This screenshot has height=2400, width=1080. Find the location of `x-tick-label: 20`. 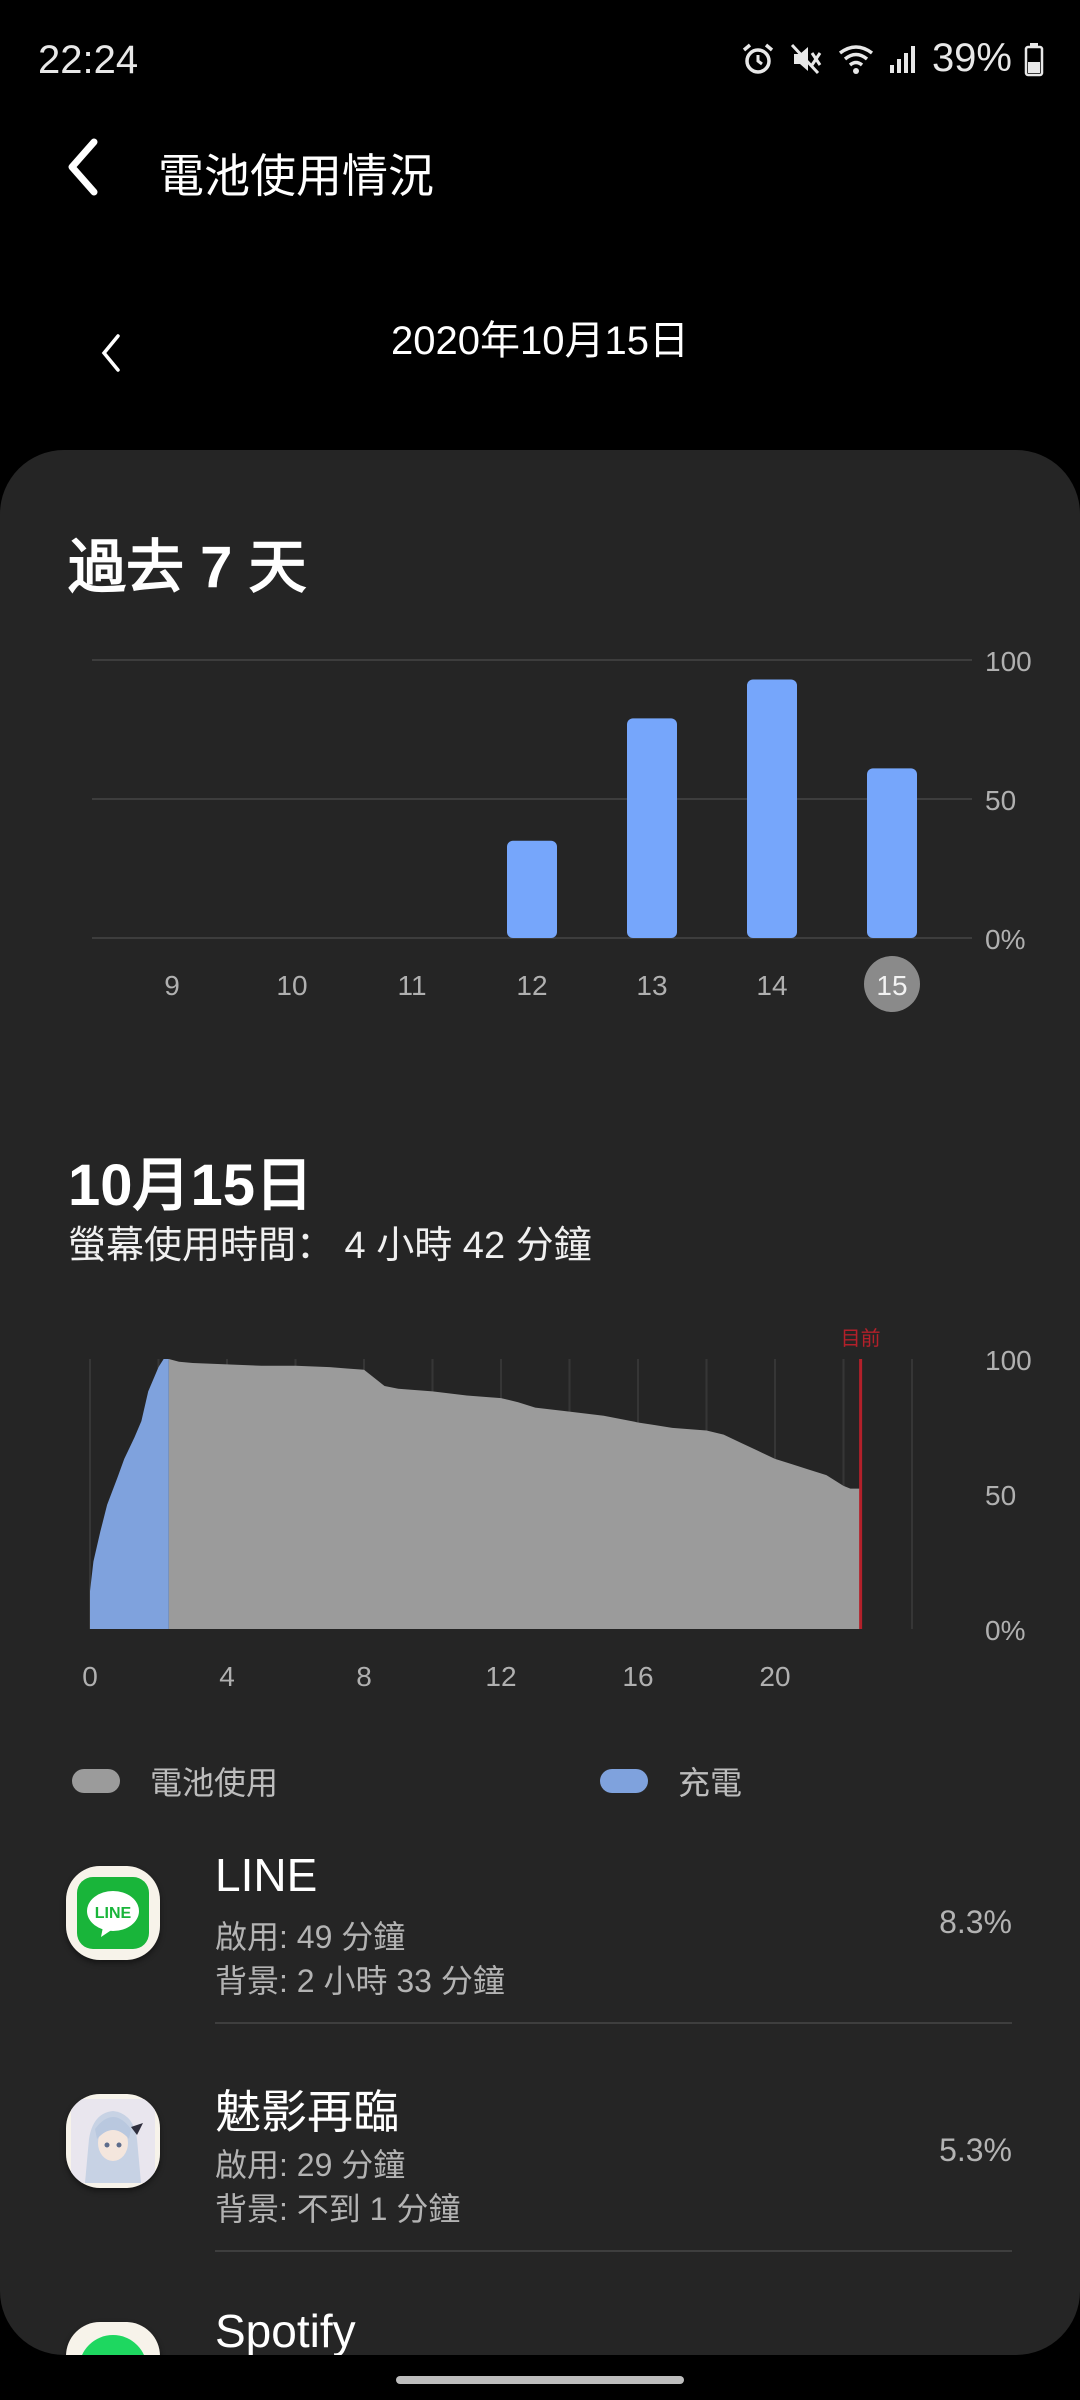

x-tick-label: 20 is located at coordinates (774, 1676).